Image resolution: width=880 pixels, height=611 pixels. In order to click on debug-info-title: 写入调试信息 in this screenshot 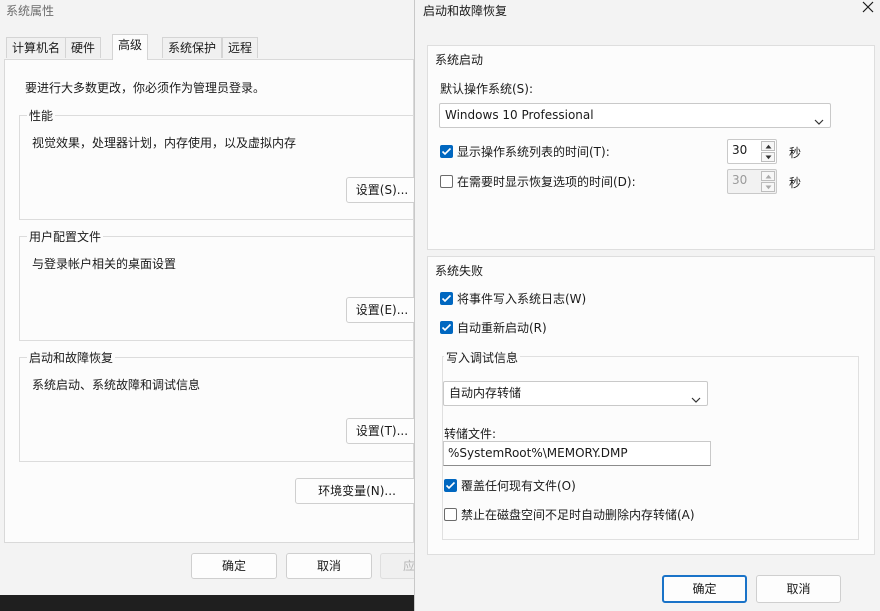, I will do `click(482, 357)`.